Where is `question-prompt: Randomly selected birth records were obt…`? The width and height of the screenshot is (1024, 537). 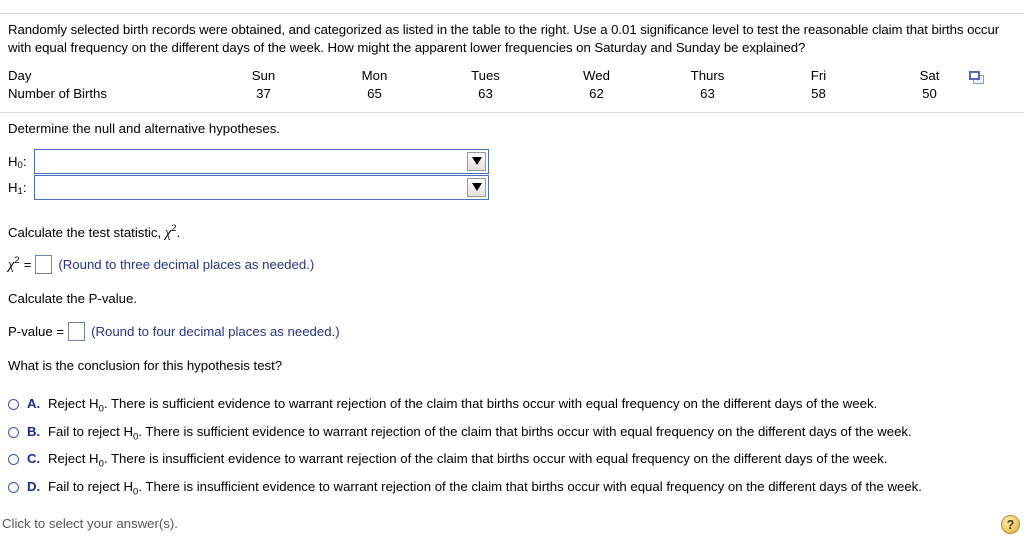
question-prompt: Randomly selected birth records were obt… is located at coordinates (504, 38).